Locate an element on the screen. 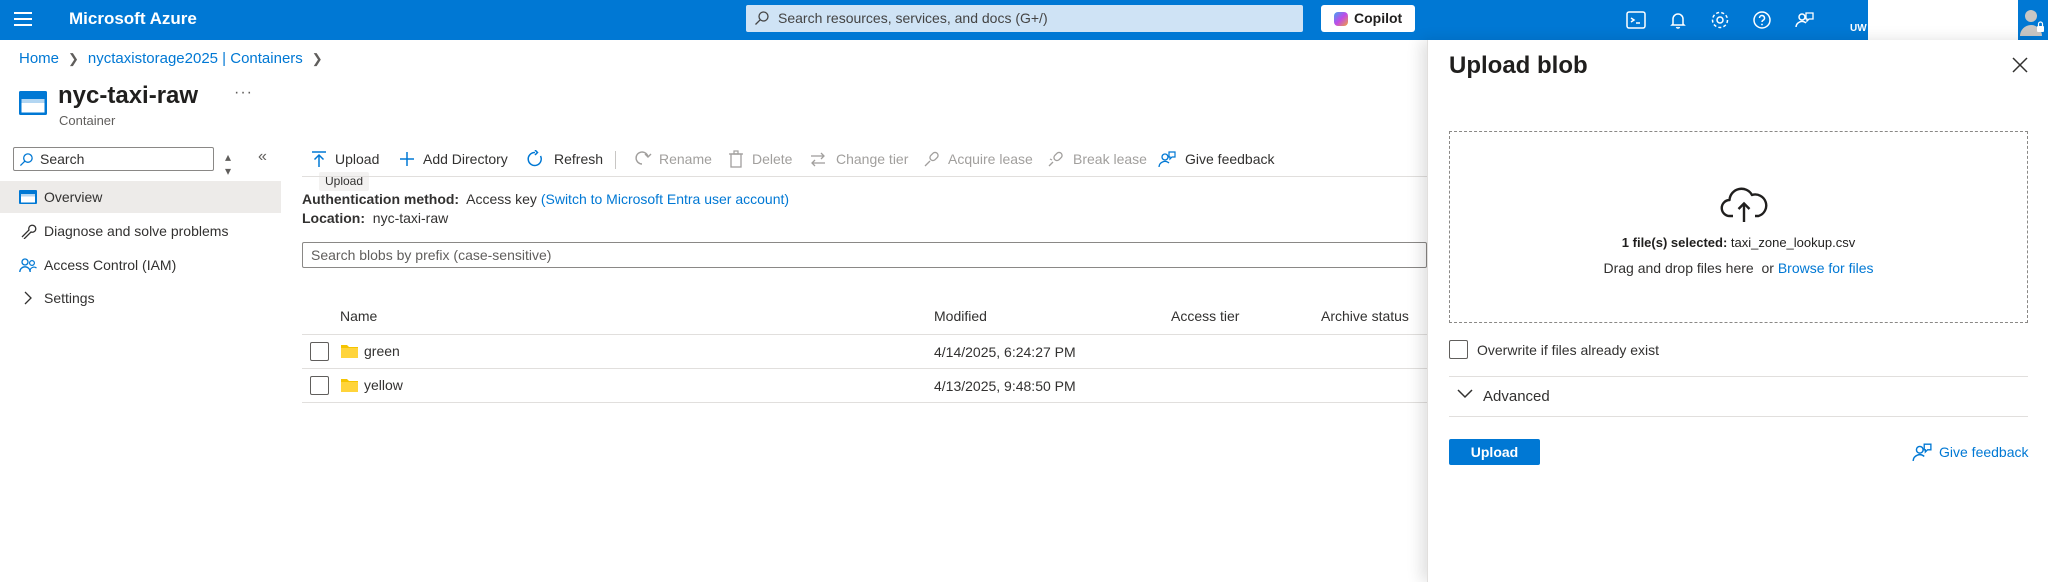  change-tier-button: Change tier is located at coordinates (859, 159).